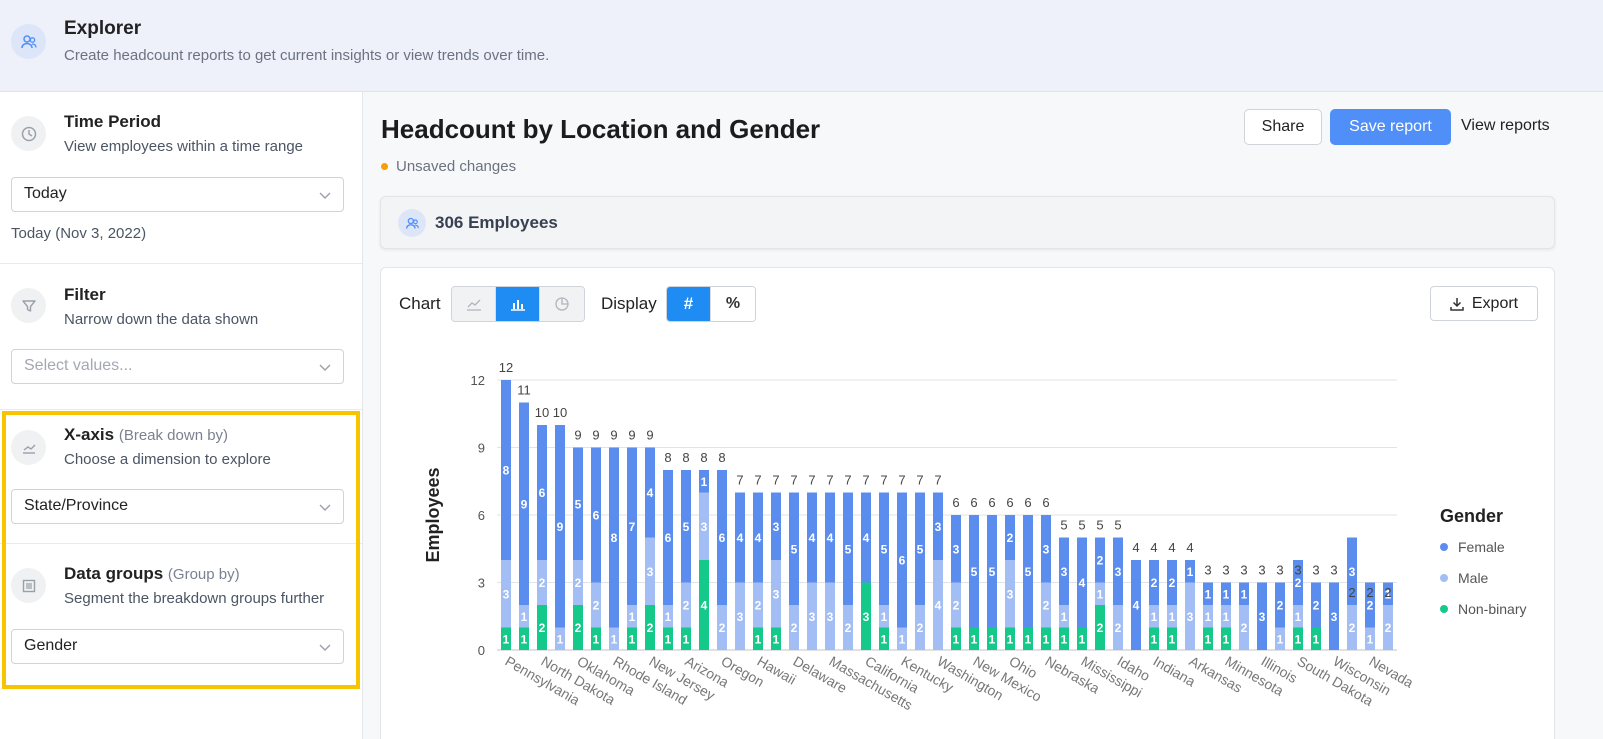  I want to click on y-tick-label: 0, so click(481, 650).